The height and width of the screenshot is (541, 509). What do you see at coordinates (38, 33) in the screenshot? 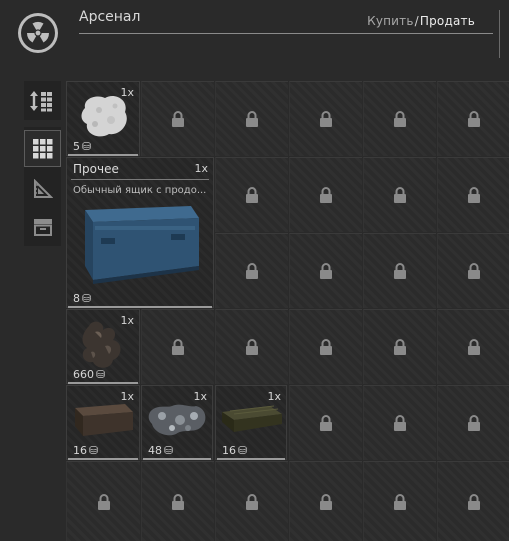
I see `radiation-icon` at bounding box center [38, 33].